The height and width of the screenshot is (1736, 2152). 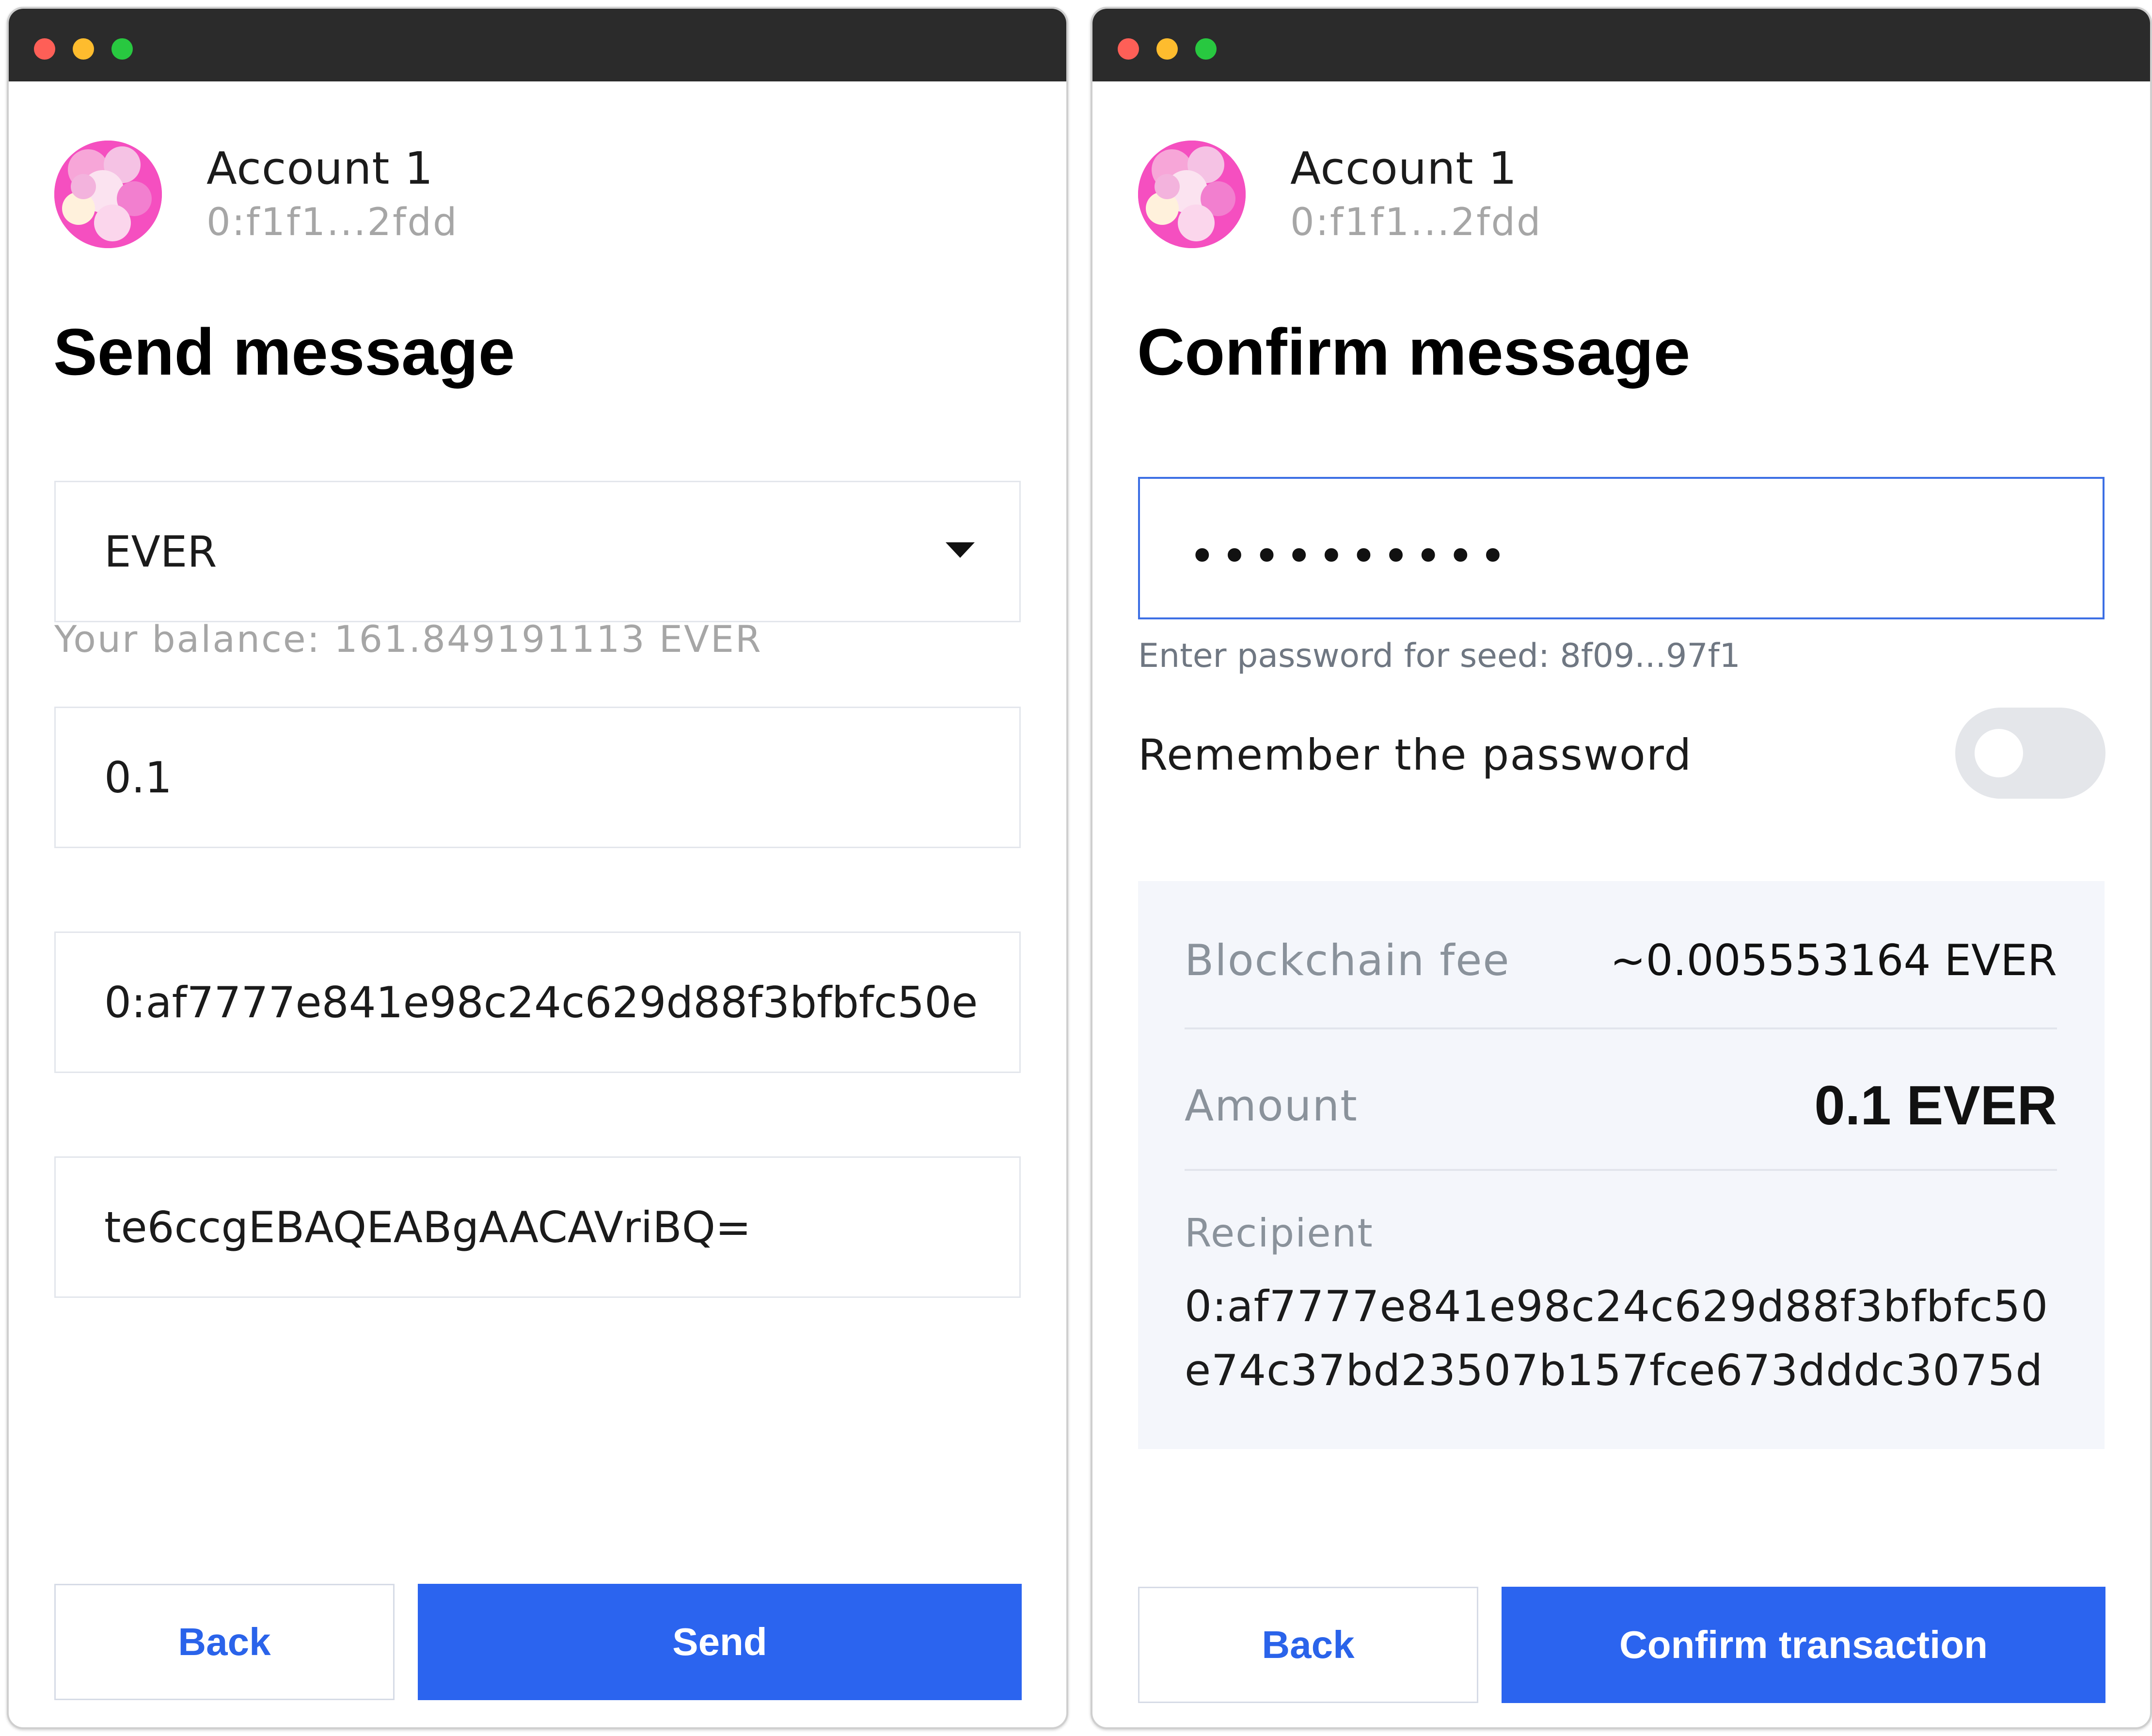 I want to click on toggle-knob, so click(x=1999, y=753).